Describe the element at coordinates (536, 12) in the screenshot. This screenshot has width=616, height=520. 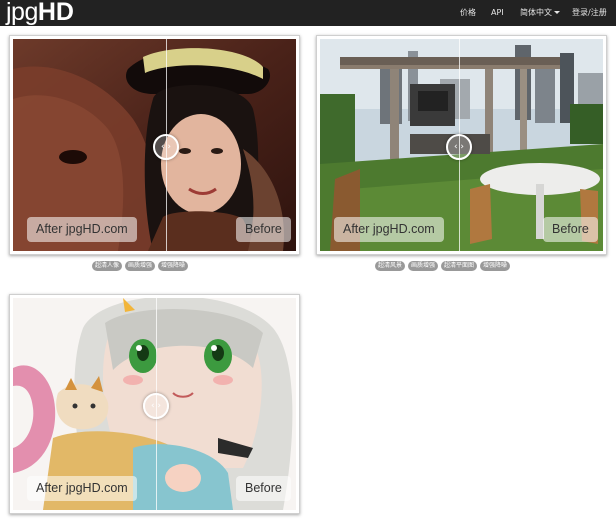
I see `language-label: 简体中文` at that location.